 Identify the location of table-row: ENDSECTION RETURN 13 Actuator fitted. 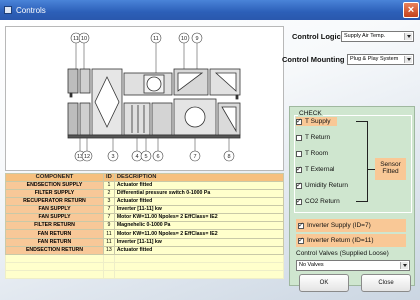
(145, 250).